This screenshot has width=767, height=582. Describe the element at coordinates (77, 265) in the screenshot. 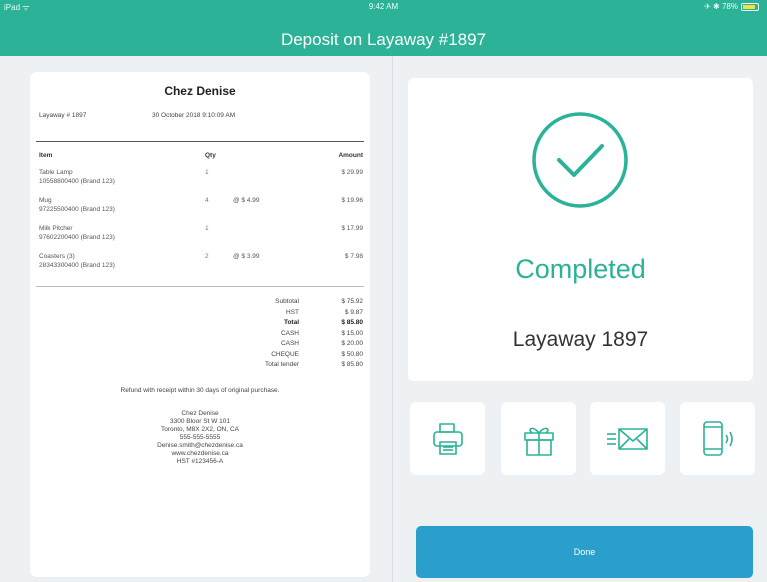

I see `line-item-sku: 28343300400 (Brand 123)` at that location.